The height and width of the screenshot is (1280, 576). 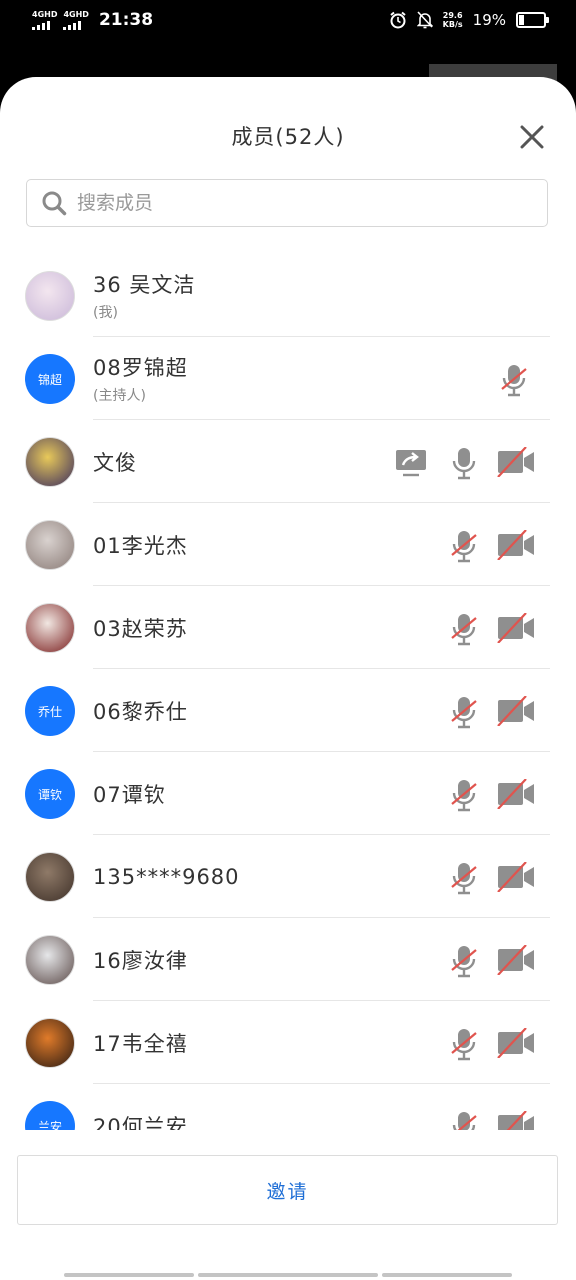 I want to click on network-speed: 29.6 KB/s, so click(x=453, y=20).